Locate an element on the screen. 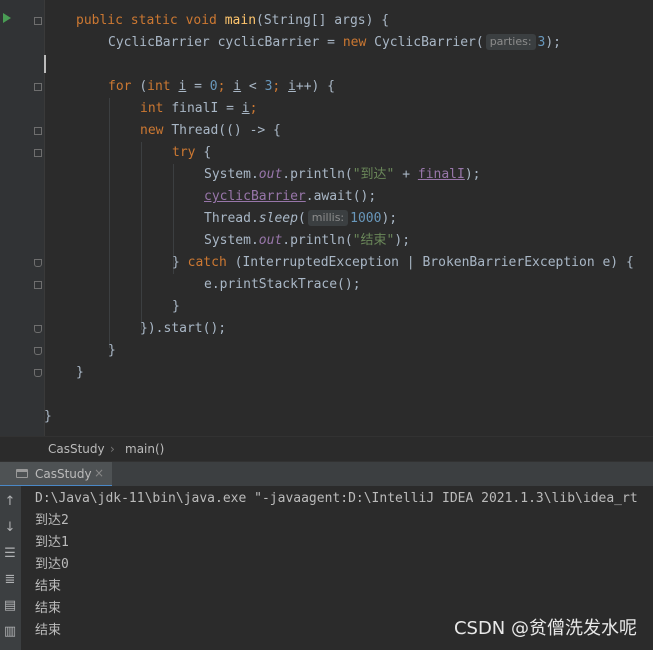 This screenshot has height=650, width=653. console-toolbar: ↑ ↓ ☰ ≣ ▤ ▥ is located at coordinates (10, 568).